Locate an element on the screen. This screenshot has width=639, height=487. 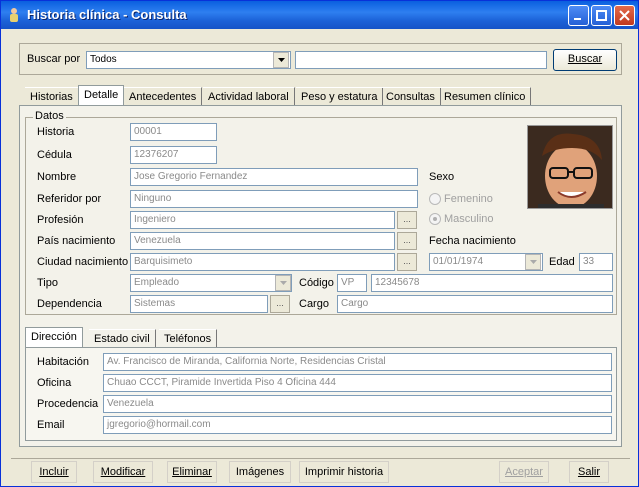
referidor-field: Ninguno is located at coordinates (274, 199).